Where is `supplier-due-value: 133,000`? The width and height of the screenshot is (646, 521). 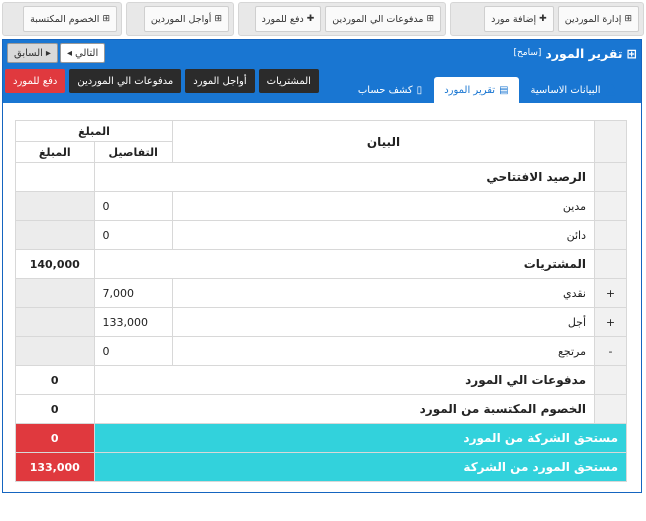
supplier-due-value: 133,000 is located at coordinates (55, 467).